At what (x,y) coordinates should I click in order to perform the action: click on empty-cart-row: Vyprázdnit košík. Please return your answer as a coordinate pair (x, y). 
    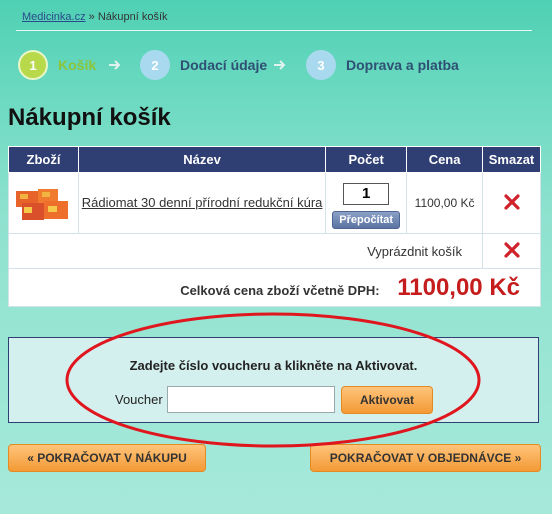
    Looking at the image, I should click on (274, 251).